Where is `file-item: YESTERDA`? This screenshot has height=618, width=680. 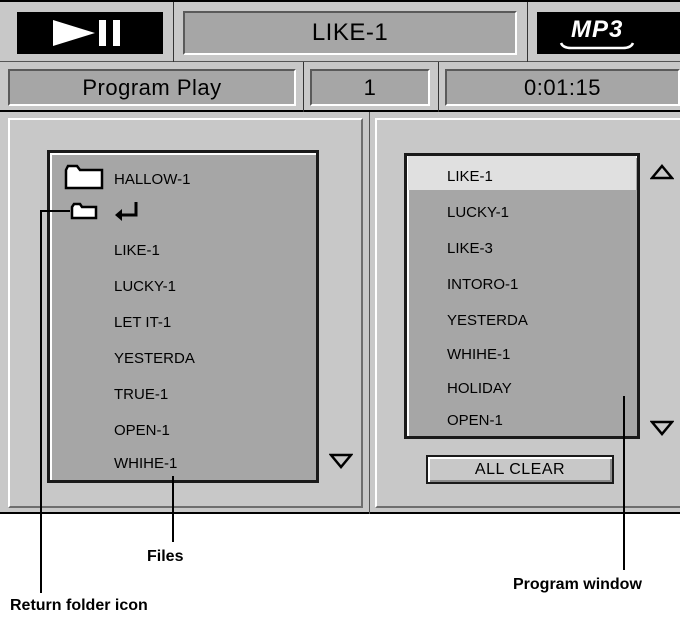 file-item: YESTERDA is located at coordinates (154, 358).